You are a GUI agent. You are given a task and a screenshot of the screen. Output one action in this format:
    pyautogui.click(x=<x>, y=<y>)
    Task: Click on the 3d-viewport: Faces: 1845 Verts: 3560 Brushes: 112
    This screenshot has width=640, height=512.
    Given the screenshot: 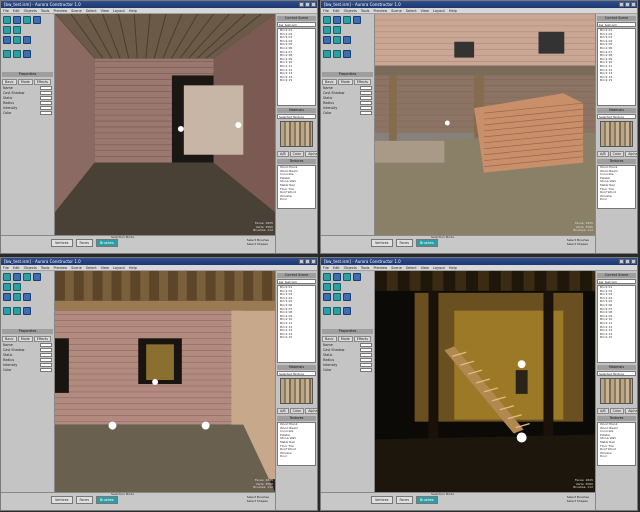 What is the action you would take?
    pyautogui.click(x=485, y=124)
    